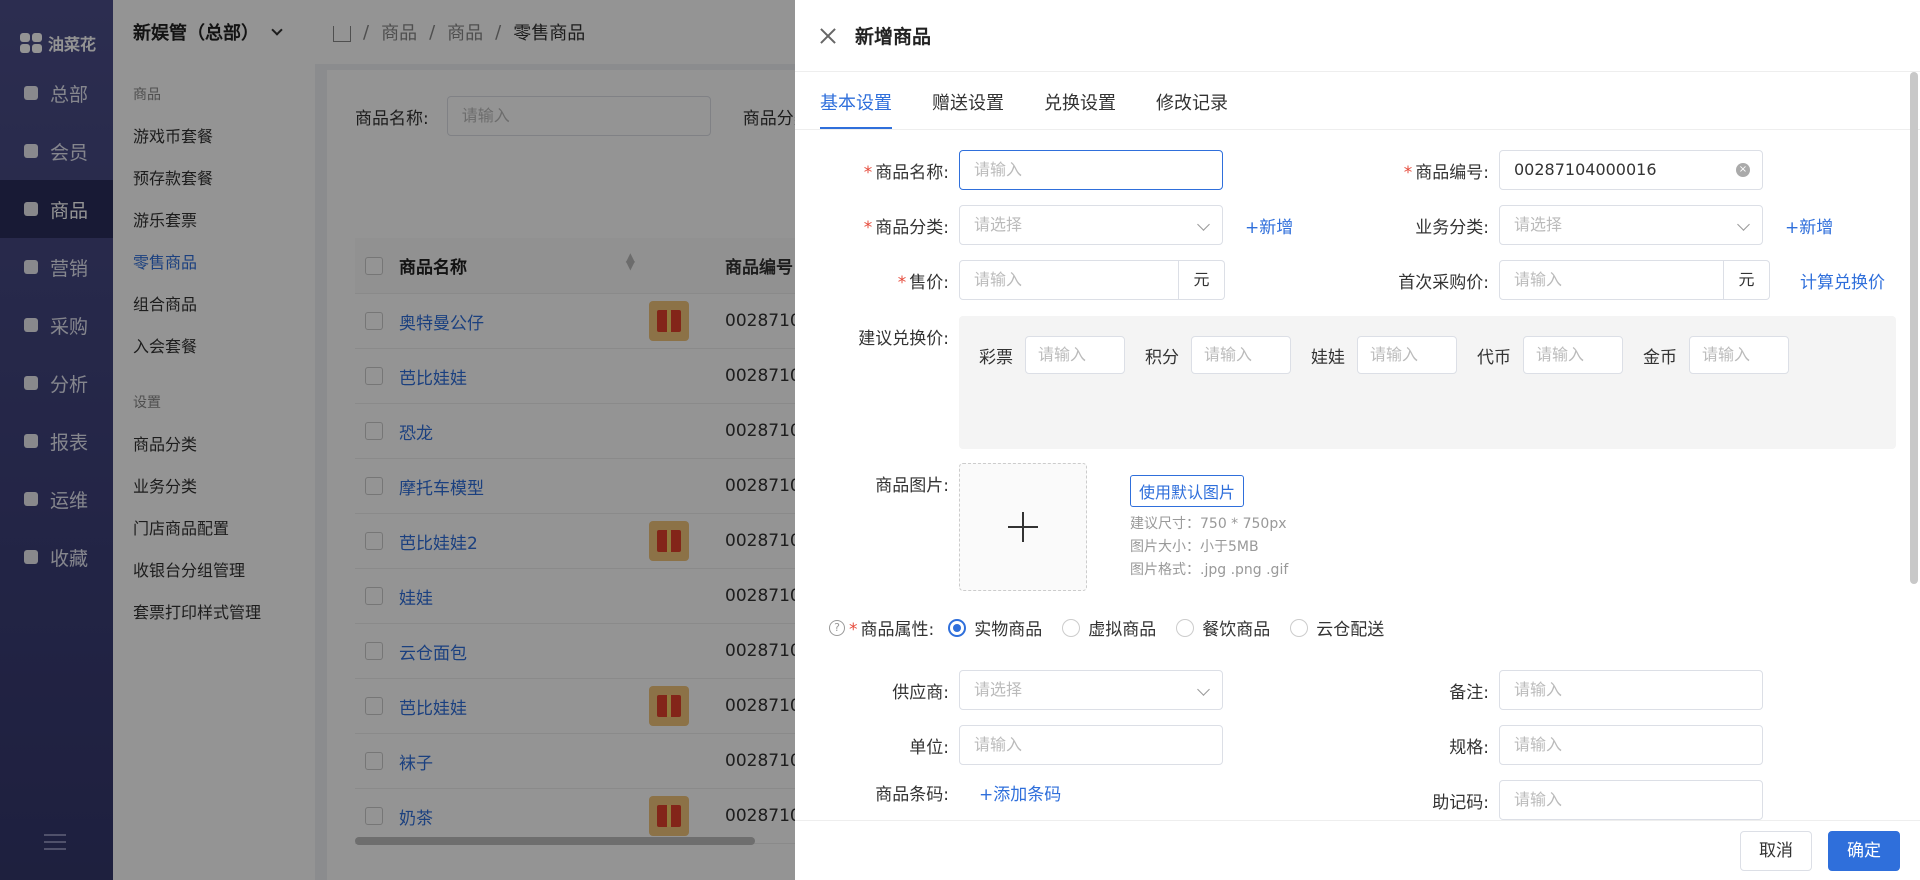 This screenshot has height=880, width=1920. I want to click on remark-input: 请输入, so click(1631, 690).